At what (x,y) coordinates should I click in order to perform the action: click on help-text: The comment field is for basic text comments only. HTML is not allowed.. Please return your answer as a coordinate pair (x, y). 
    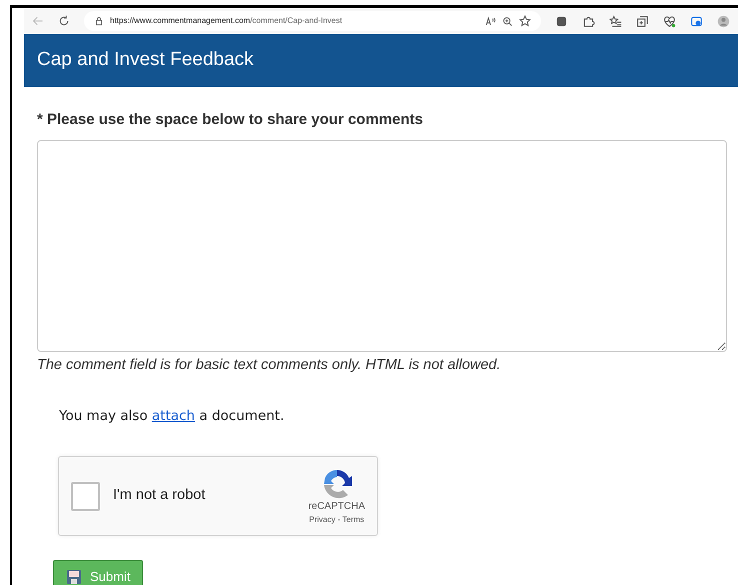
    Looking at the image, I should click on (269, 365).